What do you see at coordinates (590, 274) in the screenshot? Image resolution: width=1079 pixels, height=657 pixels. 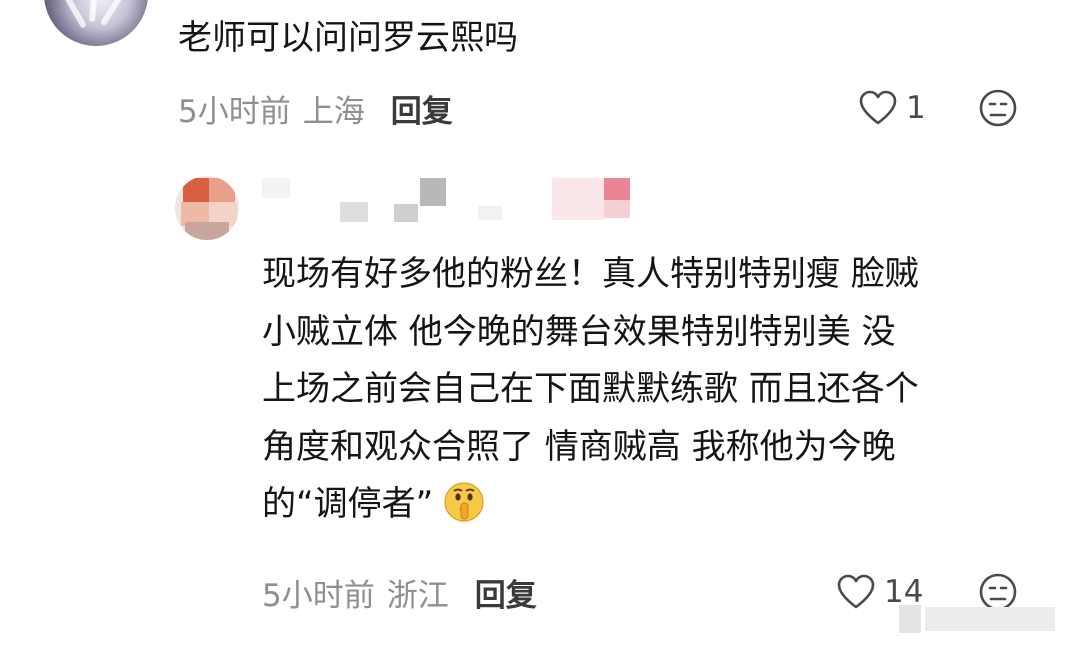 I see `comment-text-line: 现场有好多他的粉丝！真人特别特别瘦 脸贼` at bounding box center [590, 274].